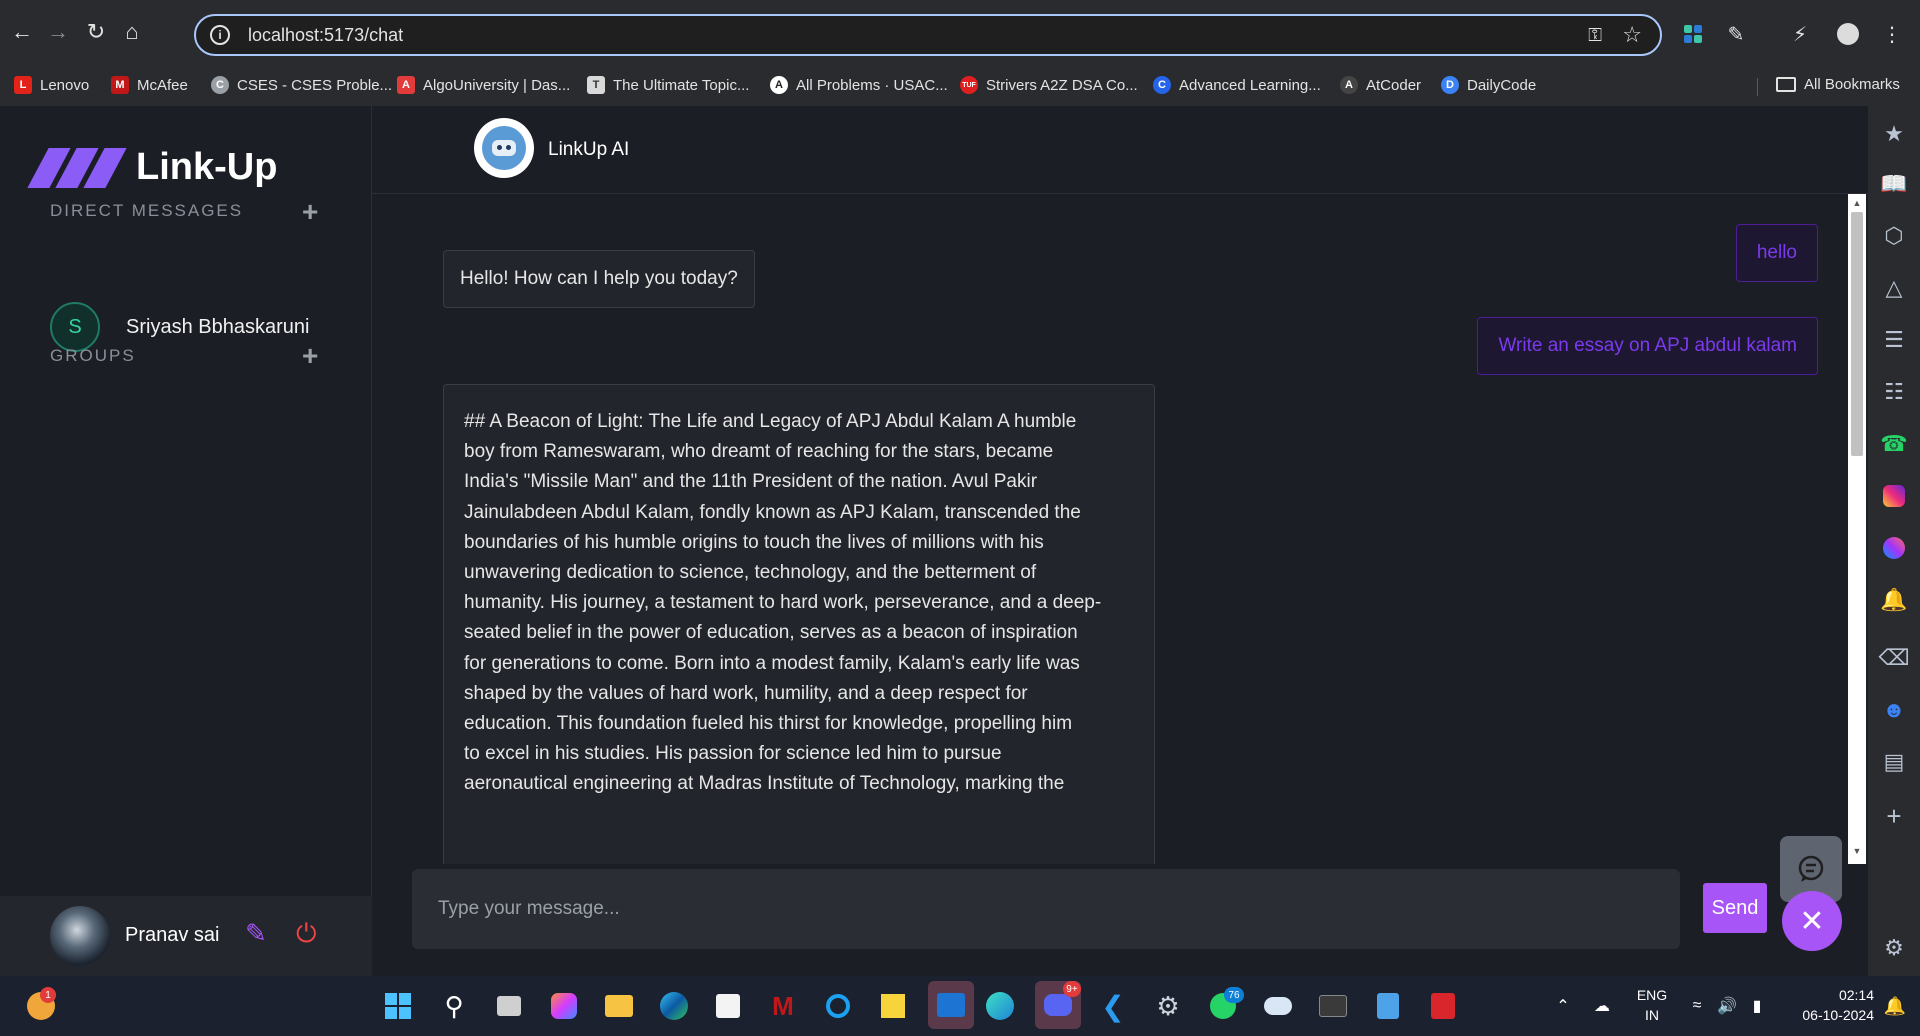  What do you see at coordinates (1829, 995) in the screenshot?
I see `clock-time: 02:14` at bounding box center [1829, 995].